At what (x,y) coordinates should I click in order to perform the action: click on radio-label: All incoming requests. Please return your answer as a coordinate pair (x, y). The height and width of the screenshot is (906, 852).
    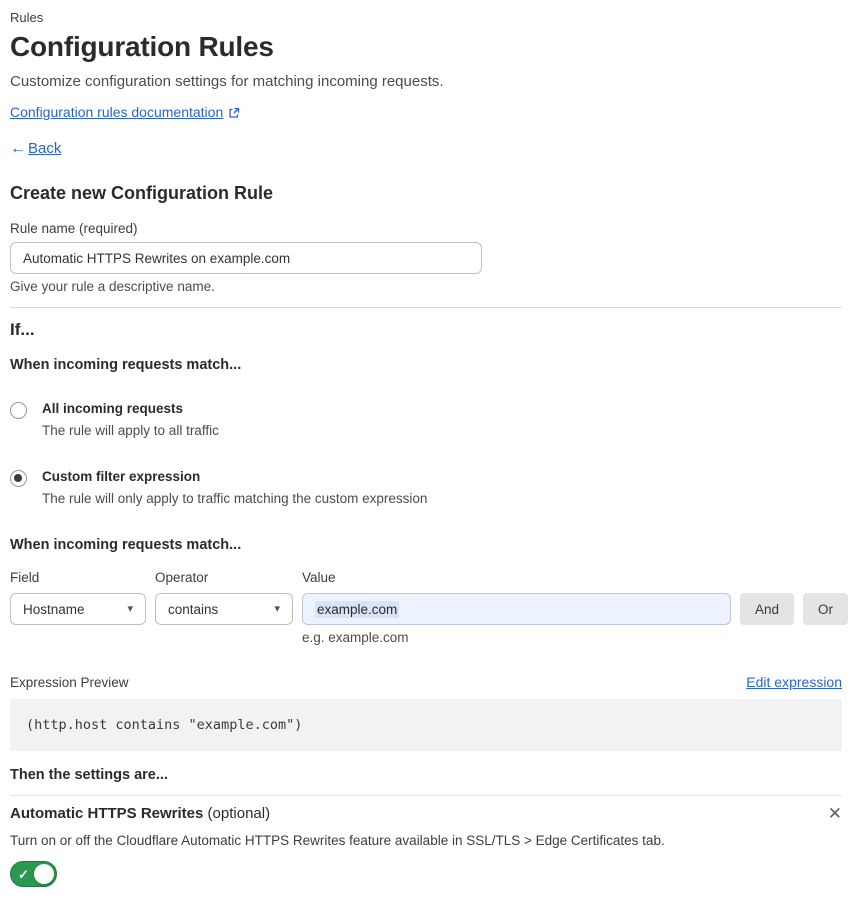
    Looking at the image, I should click on (113, 408).